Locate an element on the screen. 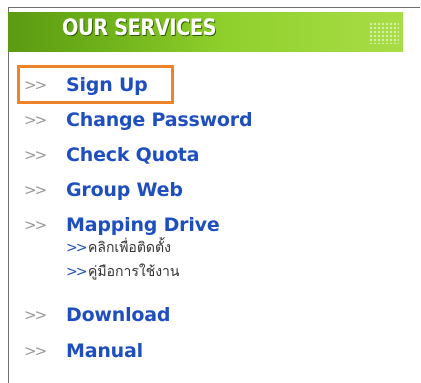 This screenshot has width=421, height=383. submenu-item-install: >> คลิกเพื่อติดตั้ง is located at coordinates (118, 248).